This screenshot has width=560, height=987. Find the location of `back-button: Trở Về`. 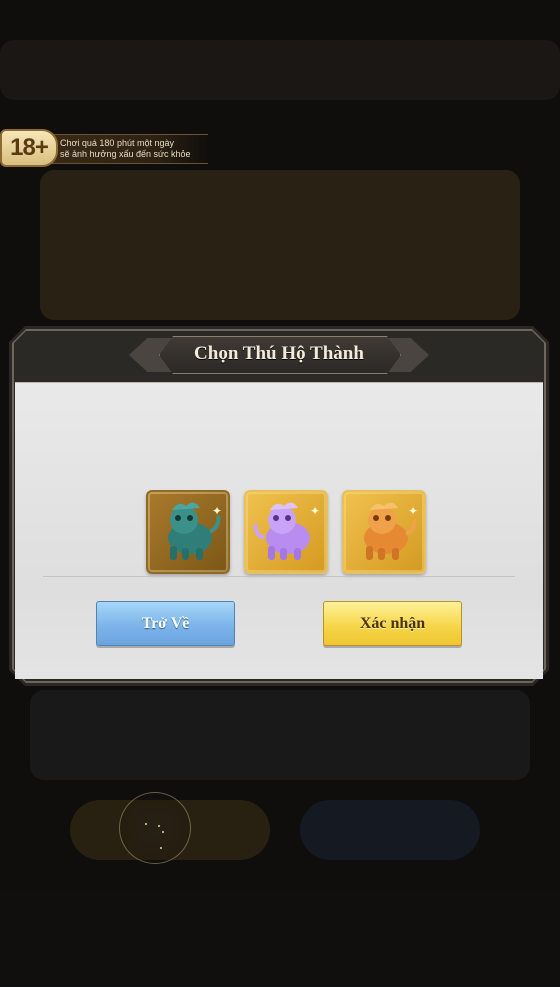

back-button: Trở Về is located at coordinates (165, 623).